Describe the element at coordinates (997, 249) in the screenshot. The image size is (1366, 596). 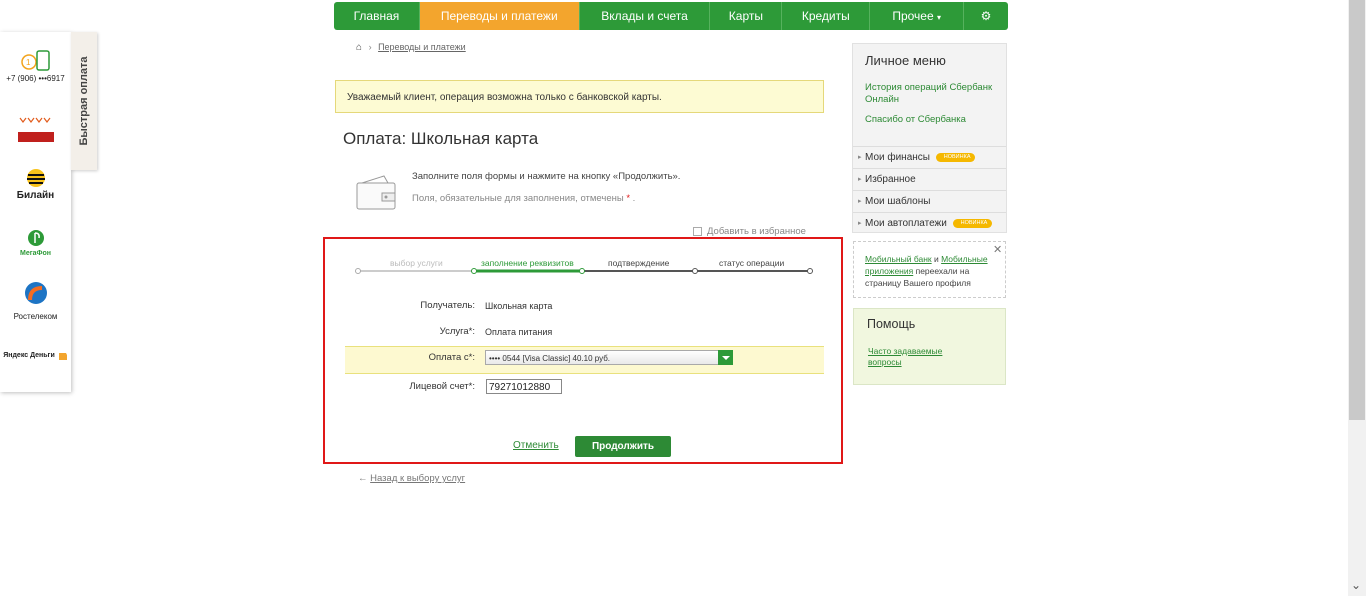
I see `close-icon: ✕` at that location.